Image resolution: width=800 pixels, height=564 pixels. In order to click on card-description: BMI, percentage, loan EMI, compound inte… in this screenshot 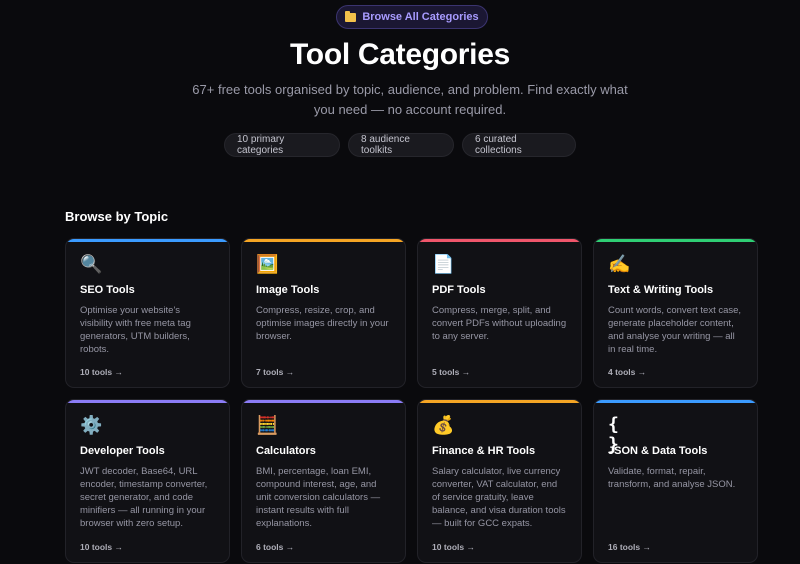, I will do `click(318, 497)`.